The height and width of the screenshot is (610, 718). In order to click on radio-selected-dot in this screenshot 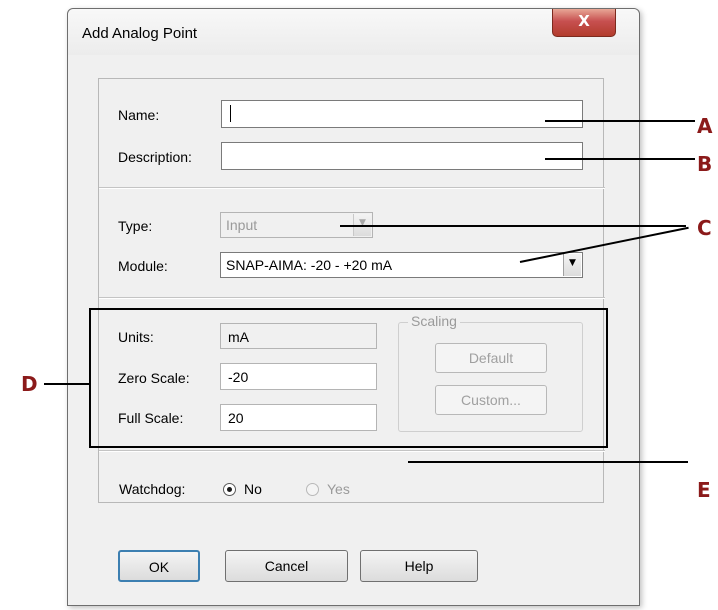, I will do `click(229, 489)`.